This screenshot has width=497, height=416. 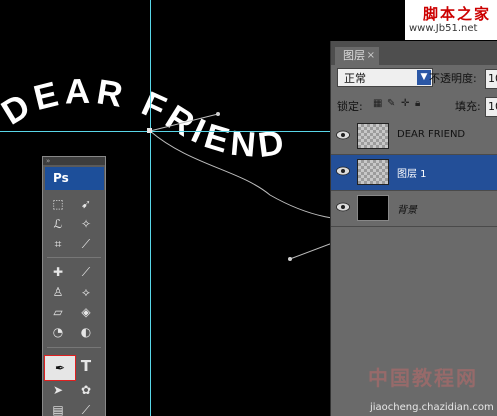 What do you see at coordinates (414, 53) in the screenshot?
I see `layers-panel-tabbar: 图层 ×` at bounding box center [414, 53].